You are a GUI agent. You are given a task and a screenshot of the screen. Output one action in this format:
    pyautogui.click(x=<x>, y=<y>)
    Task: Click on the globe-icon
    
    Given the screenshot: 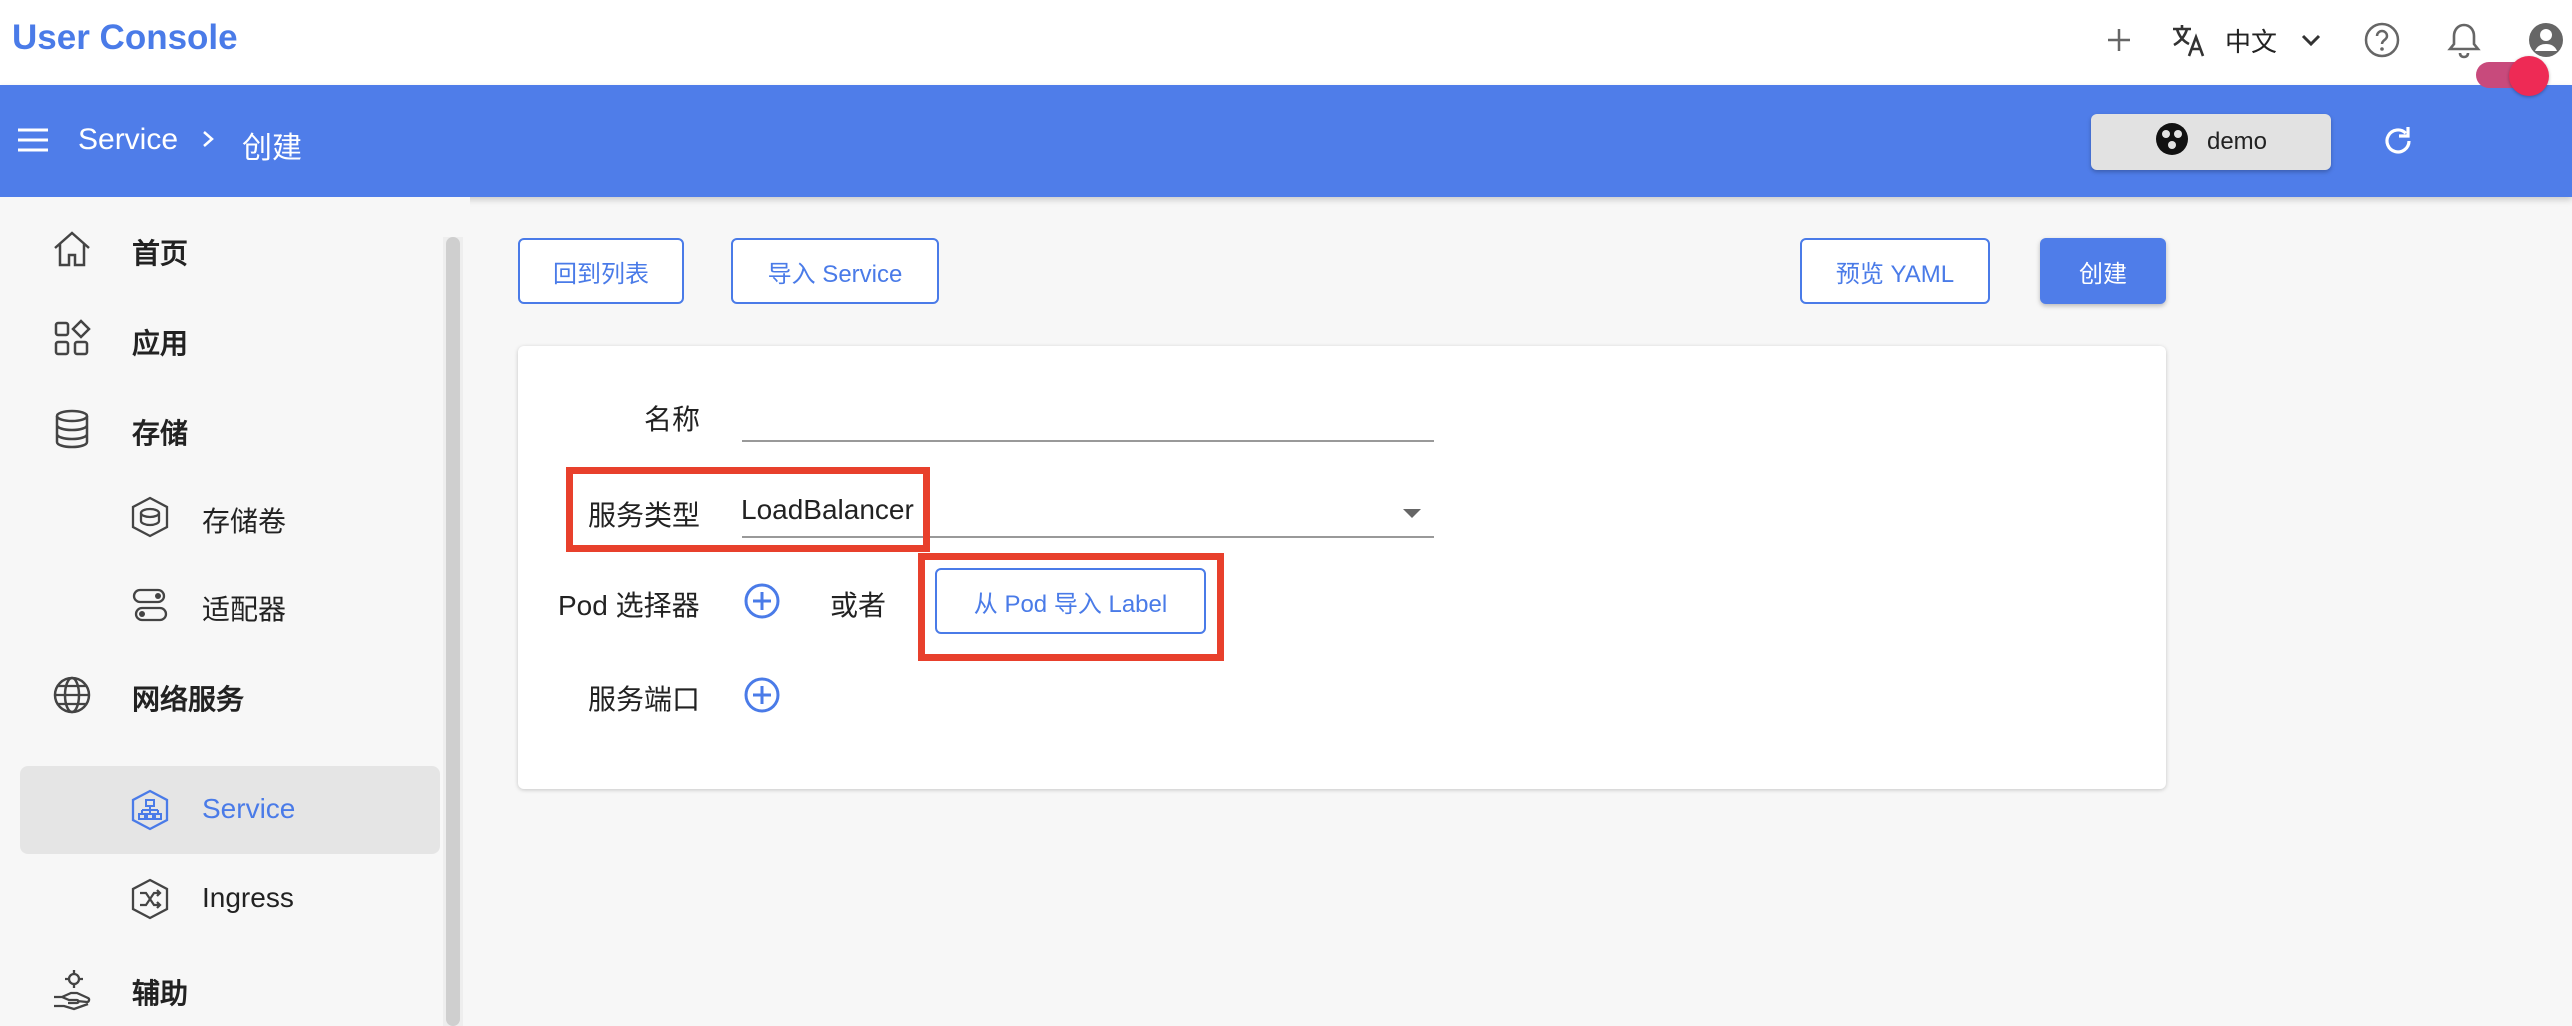 What is the action you would take?
    pyautogui.click(x=72, y=695)
    